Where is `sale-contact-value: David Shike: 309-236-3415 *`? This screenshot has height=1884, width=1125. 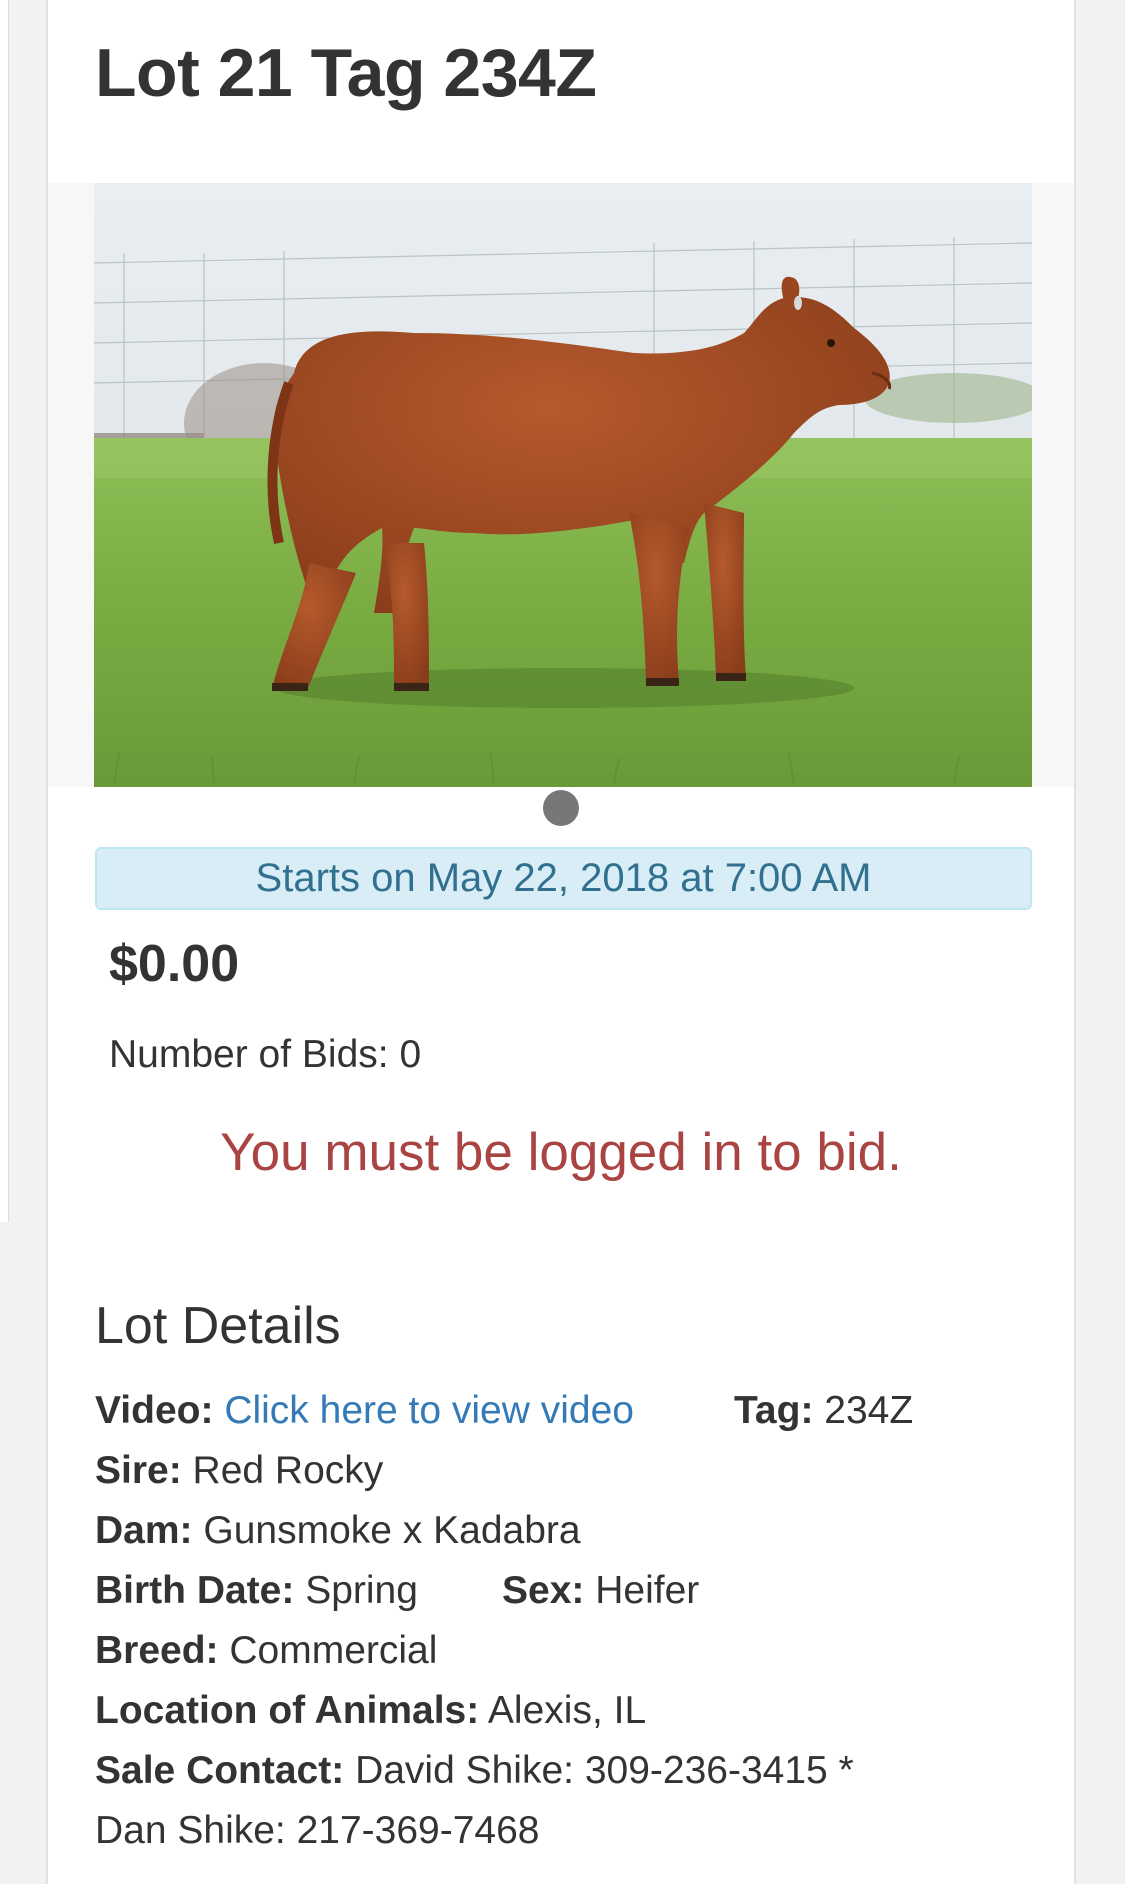 sale-contact-value: David Shike: 309-236-3415 * is located at coordinates (604, 1770).